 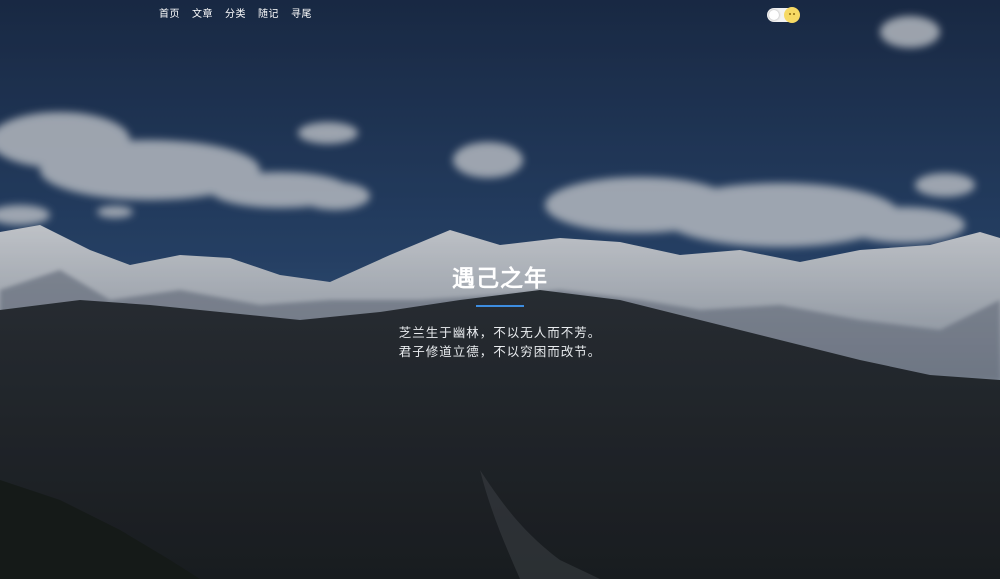 What do you see at coordinates (301, 15) in the screenshot?
I see `nav-item-search: 寻尾` at bounding box center [301, 15].